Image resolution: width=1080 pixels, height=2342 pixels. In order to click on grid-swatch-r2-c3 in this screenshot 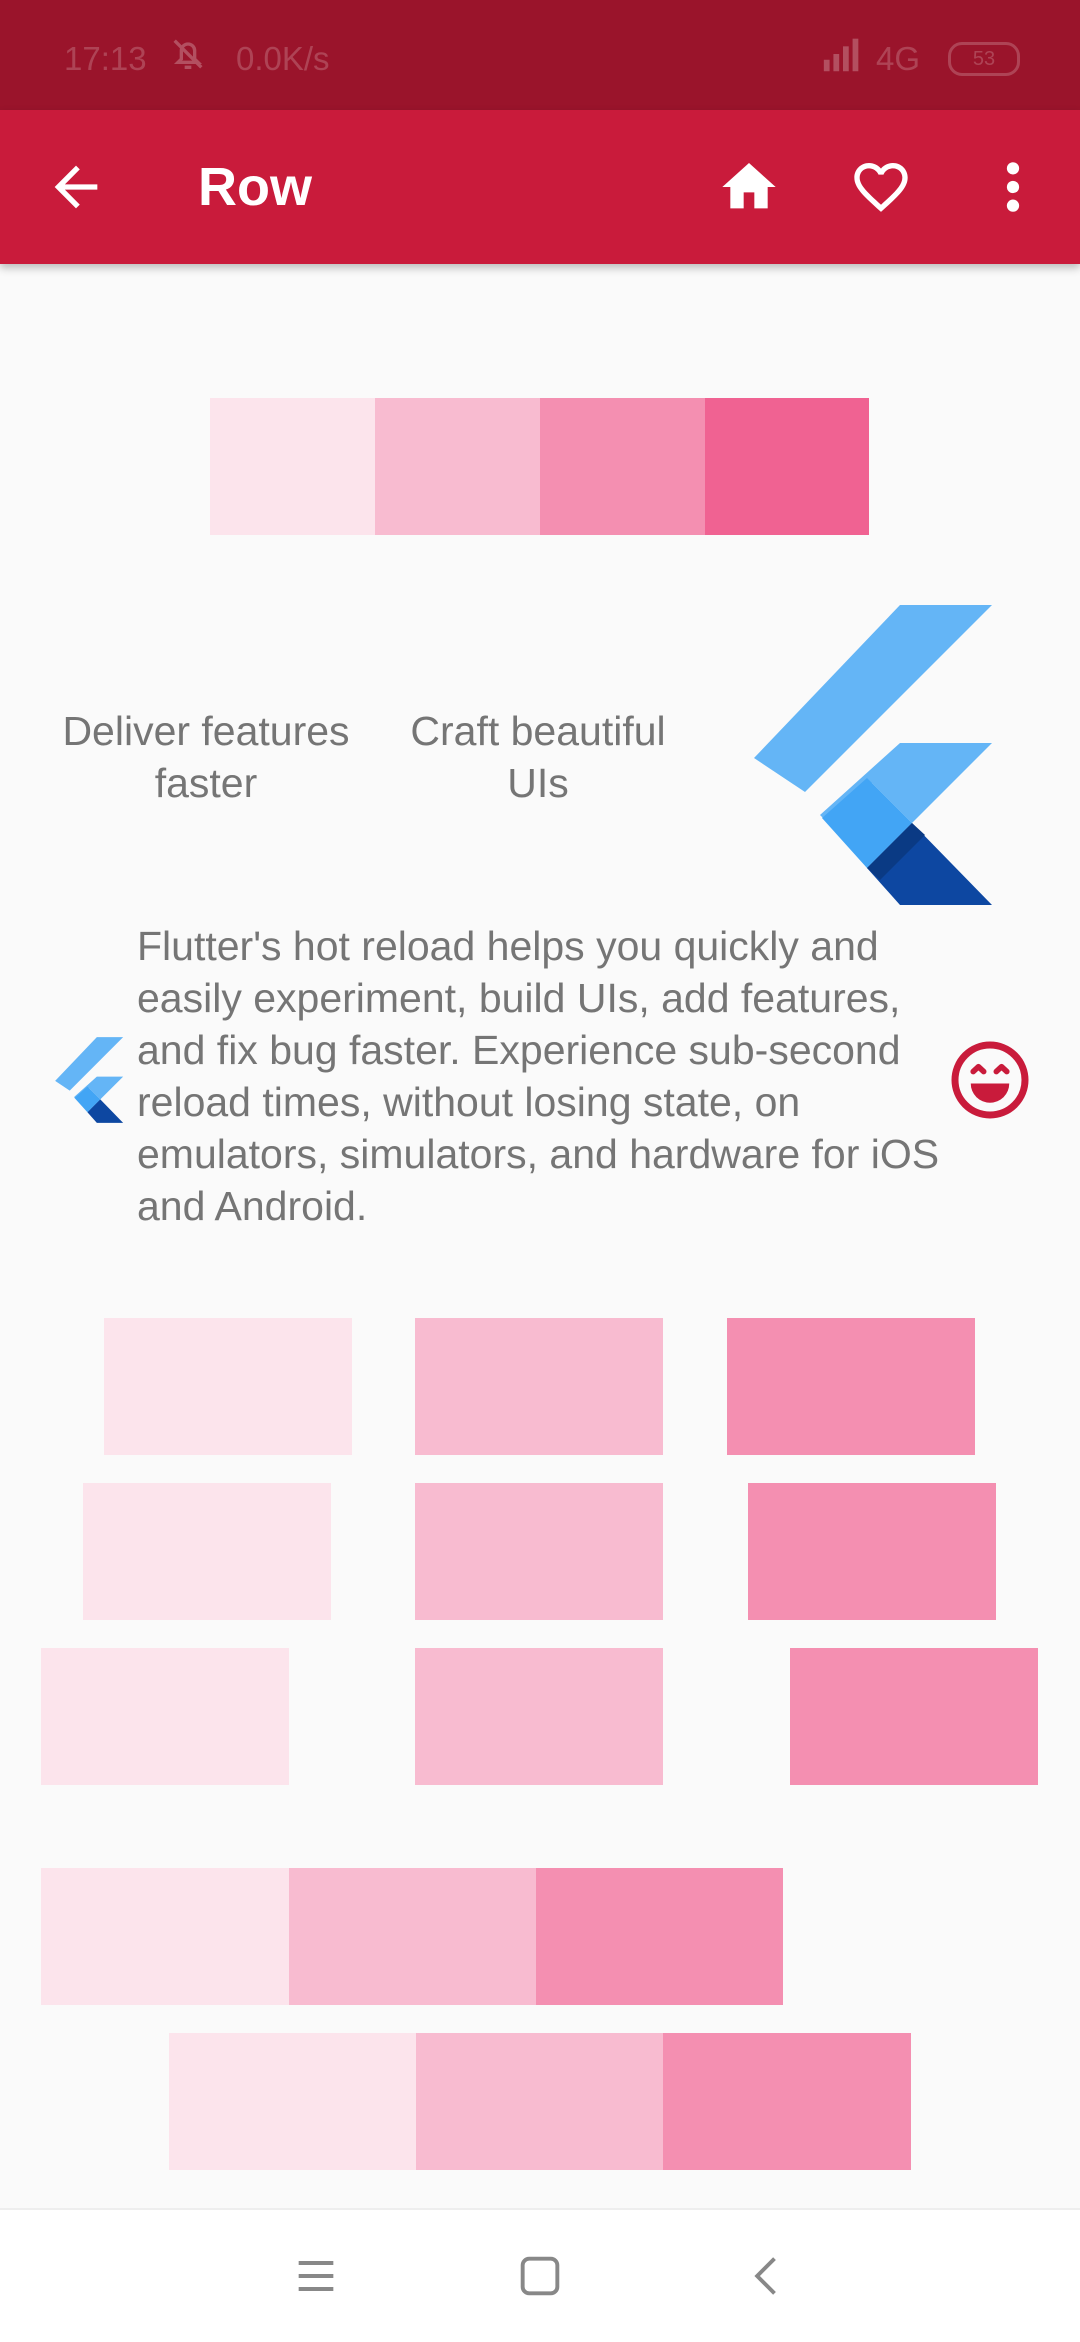, I will do `click(872, 1551)`.